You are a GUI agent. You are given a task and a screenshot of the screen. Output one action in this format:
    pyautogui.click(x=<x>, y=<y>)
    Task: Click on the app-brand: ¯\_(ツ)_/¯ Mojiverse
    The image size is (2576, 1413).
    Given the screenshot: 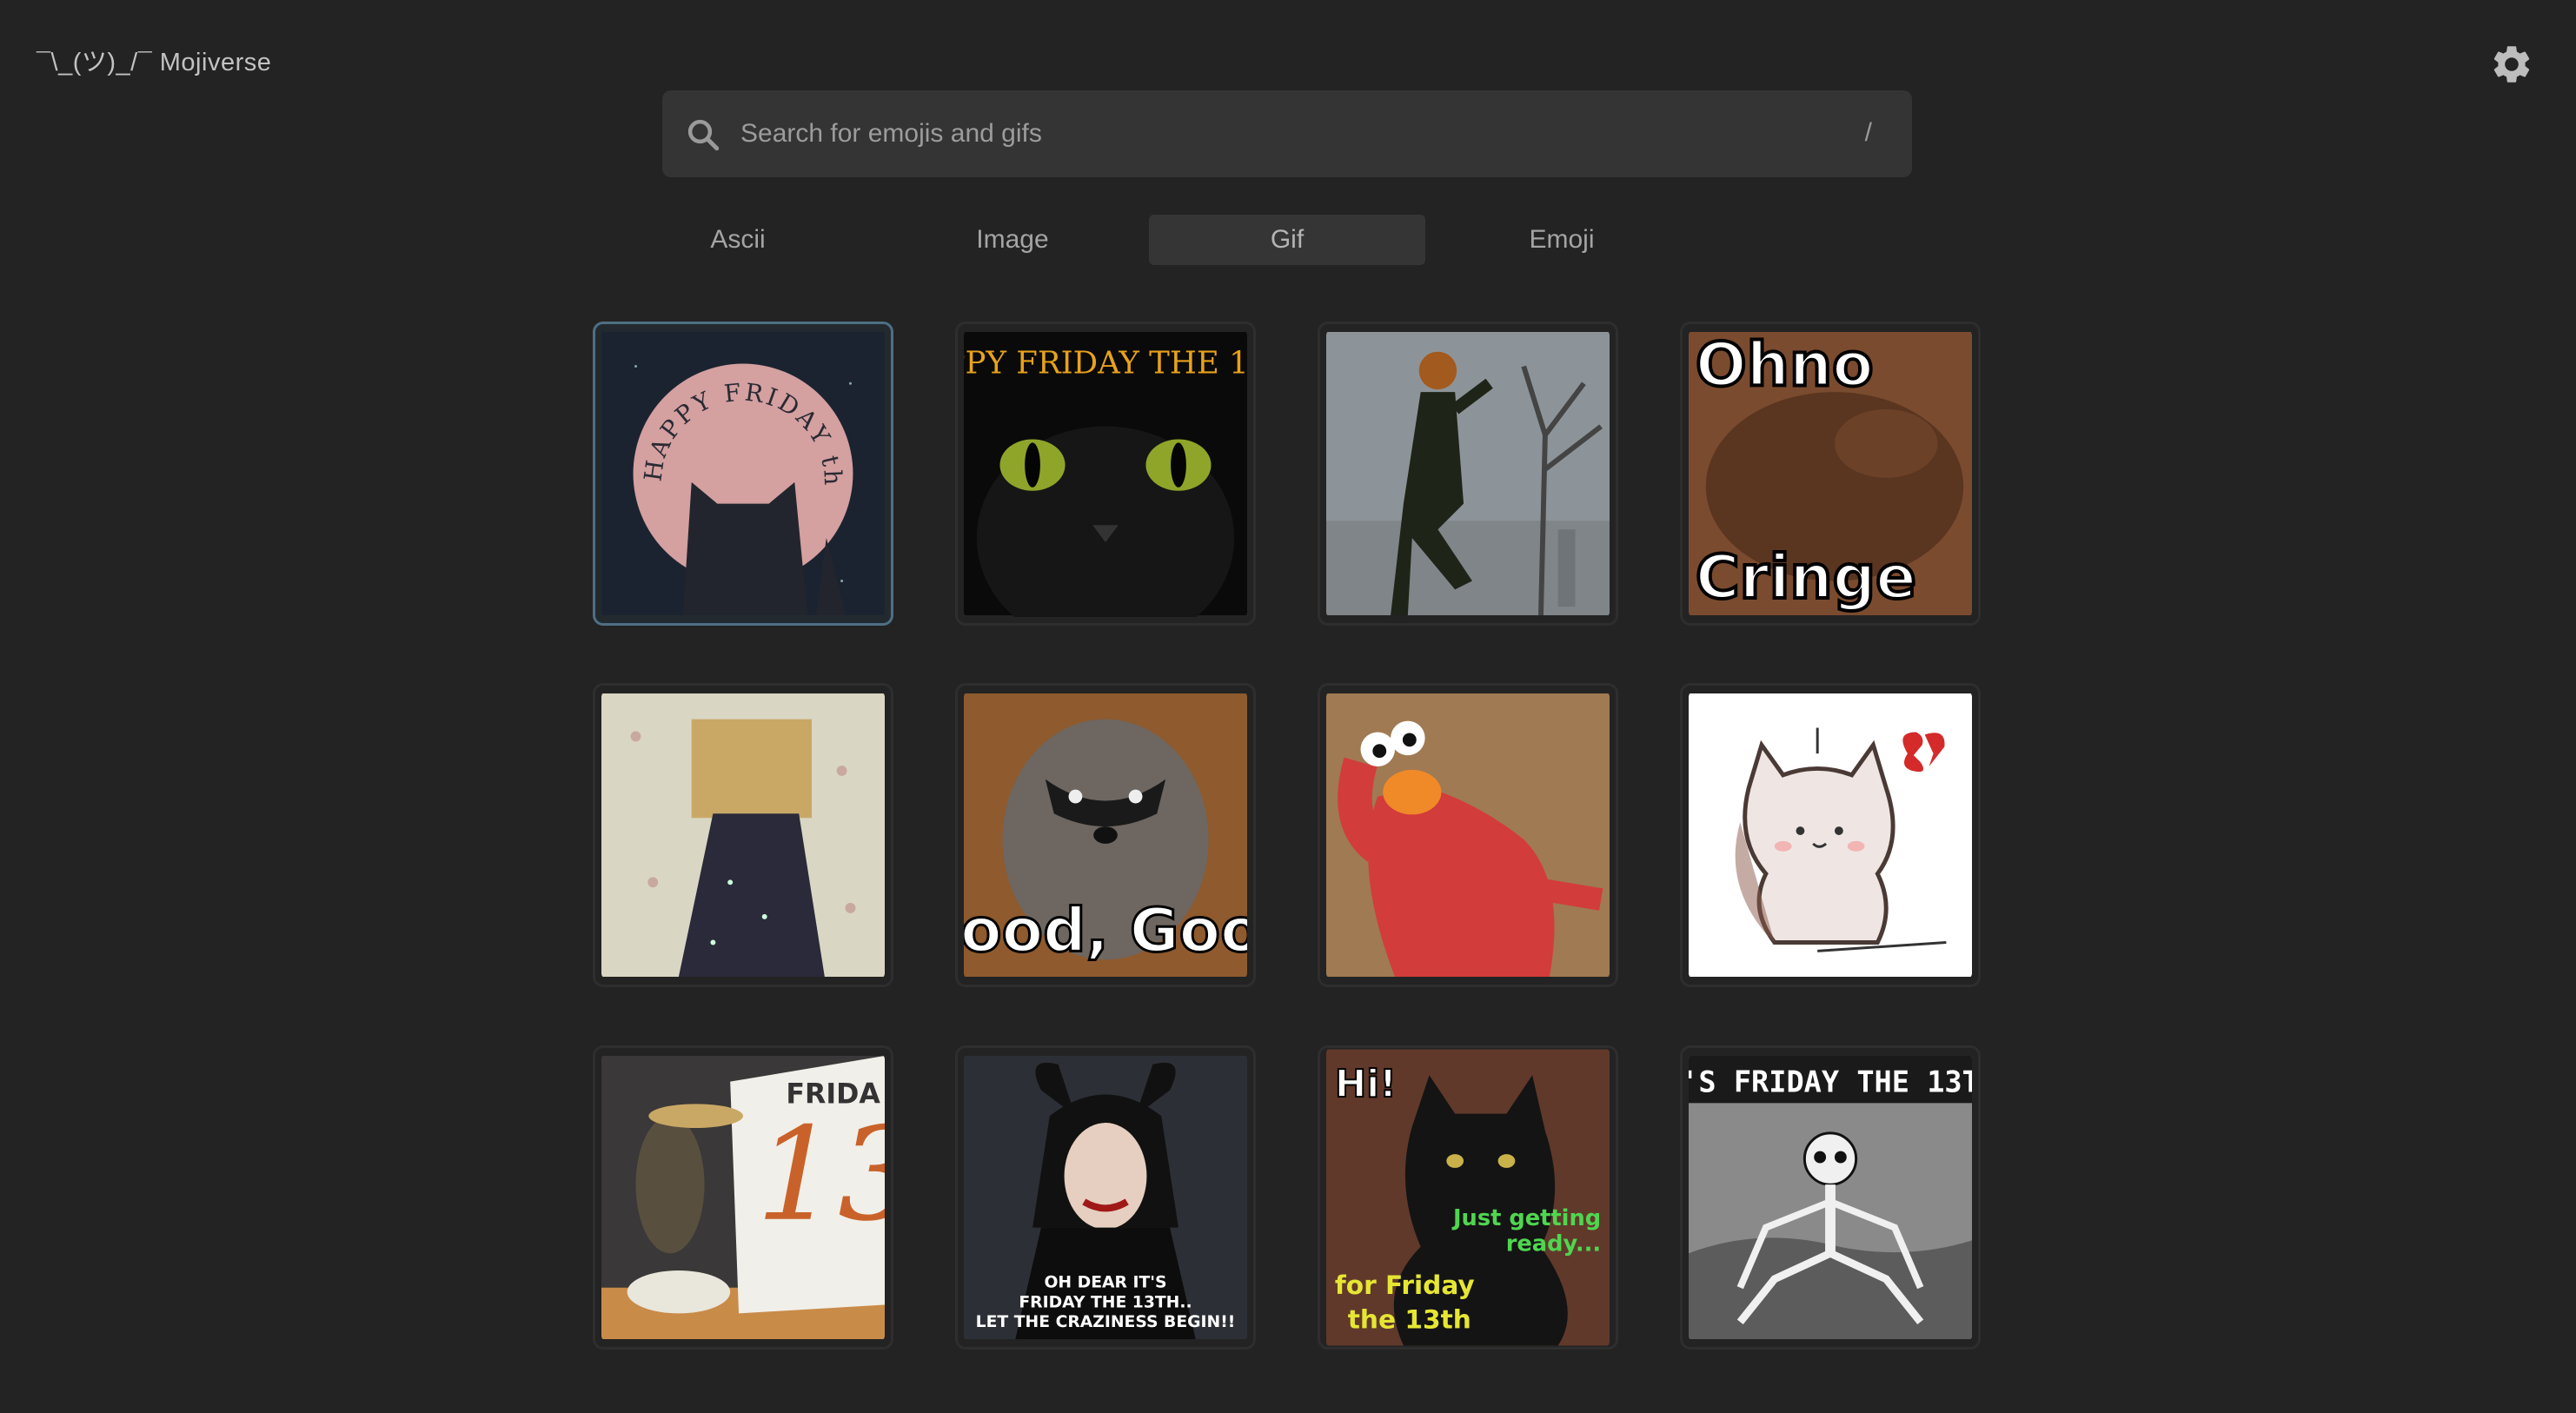 What is the action you would take?
    pyautogui.click(x=154, y=62)
    